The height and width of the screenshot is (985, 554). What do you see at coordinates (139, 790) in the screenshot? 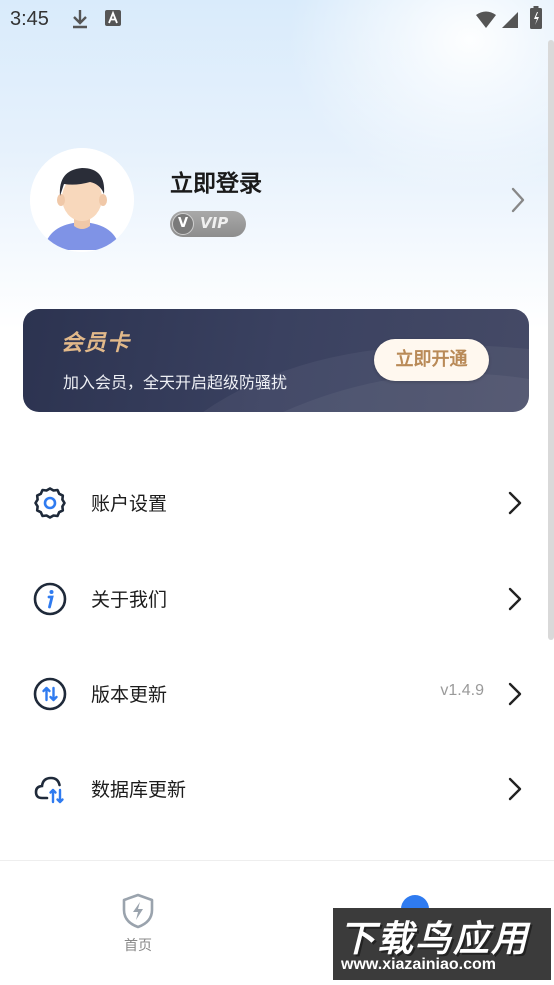
I see `menu-item-label: 数据库更新` at bounding box center [139, 790].